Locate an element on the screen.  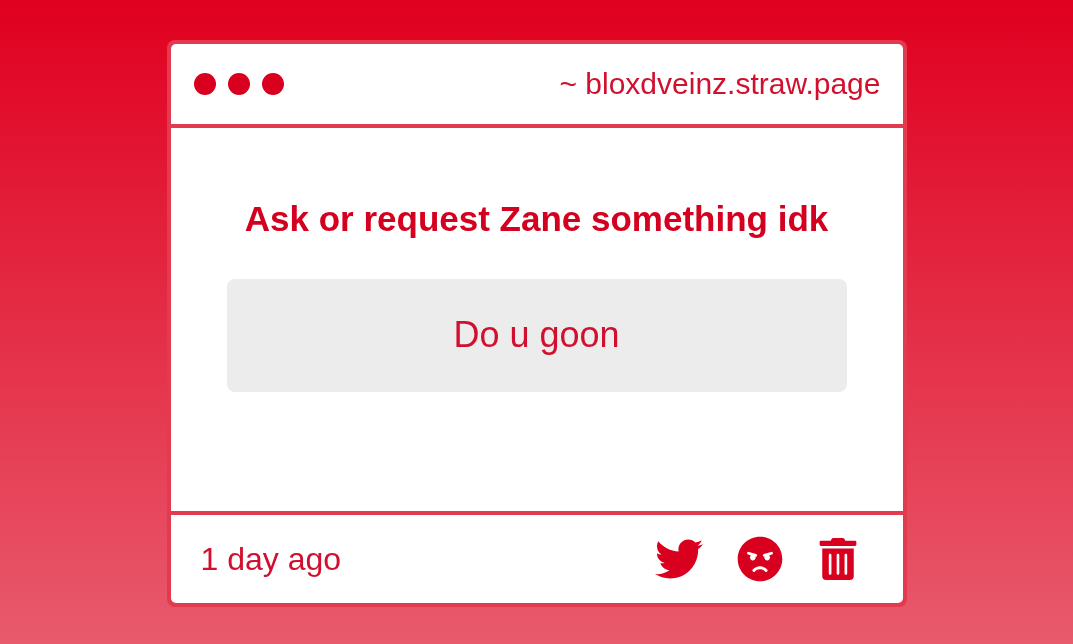
timestamp: 1 day ago is located at coordinates (271, 559).